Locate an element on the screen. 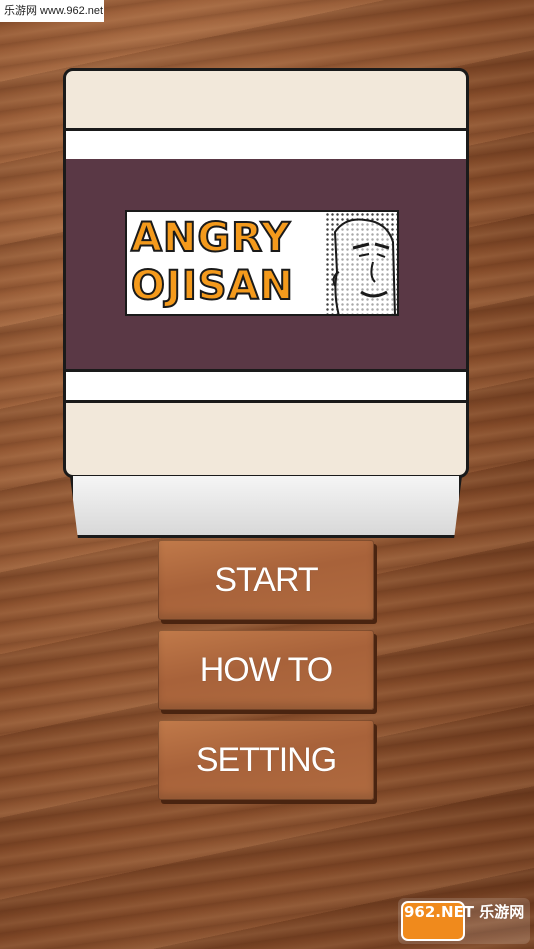  watermark-bottom-text: 962.NET 乐游网 is located at coordinates (464, 912).